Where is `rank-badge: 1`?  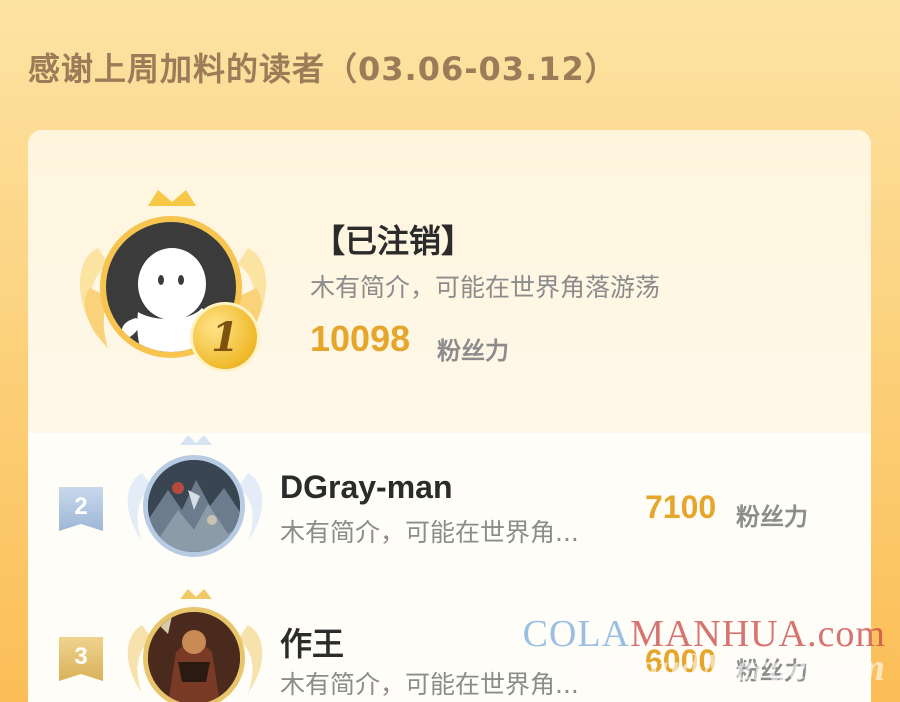
rank-badge: 1 is located at coordinates (225, 337).